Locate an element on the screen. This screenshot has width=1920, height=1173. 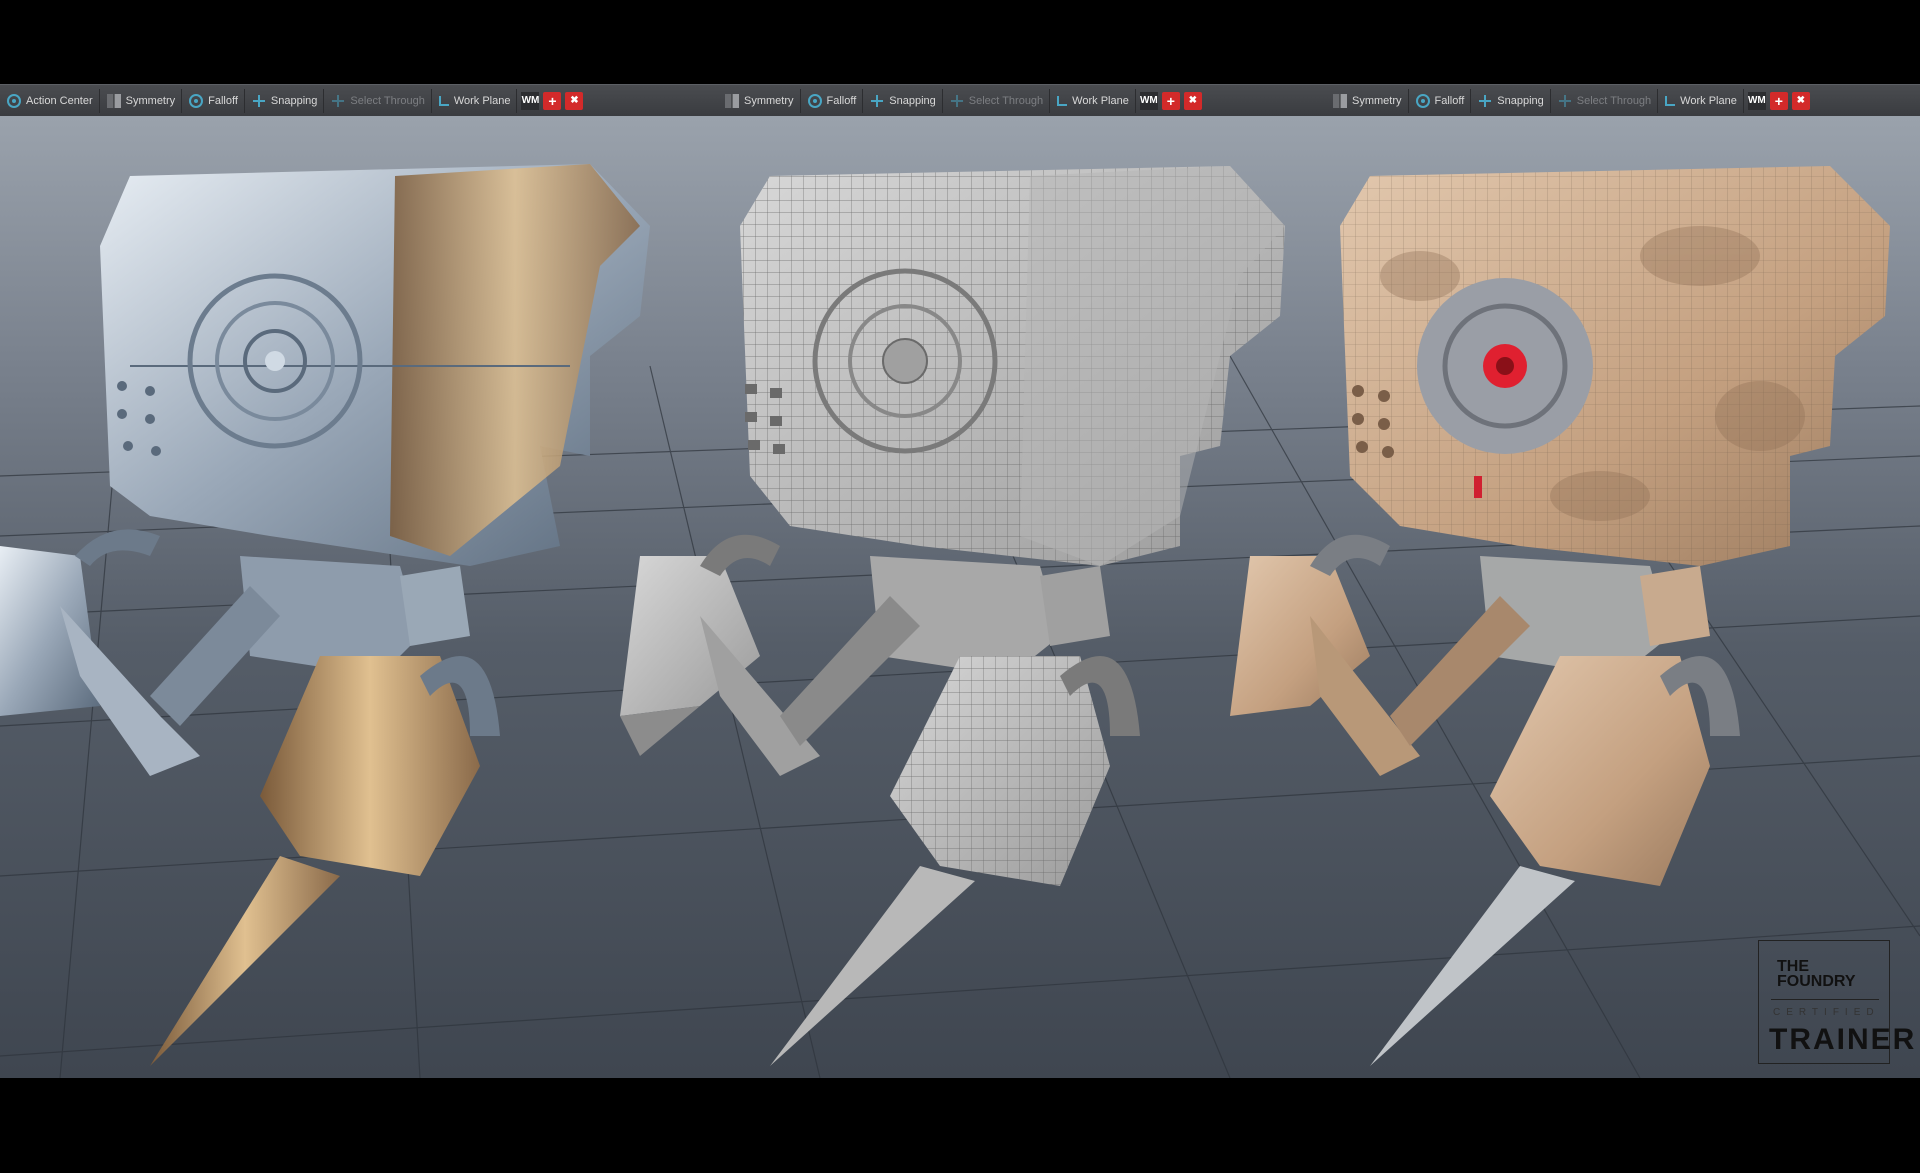
toolbar-label: Action Center is located at coordinates (59, 100).